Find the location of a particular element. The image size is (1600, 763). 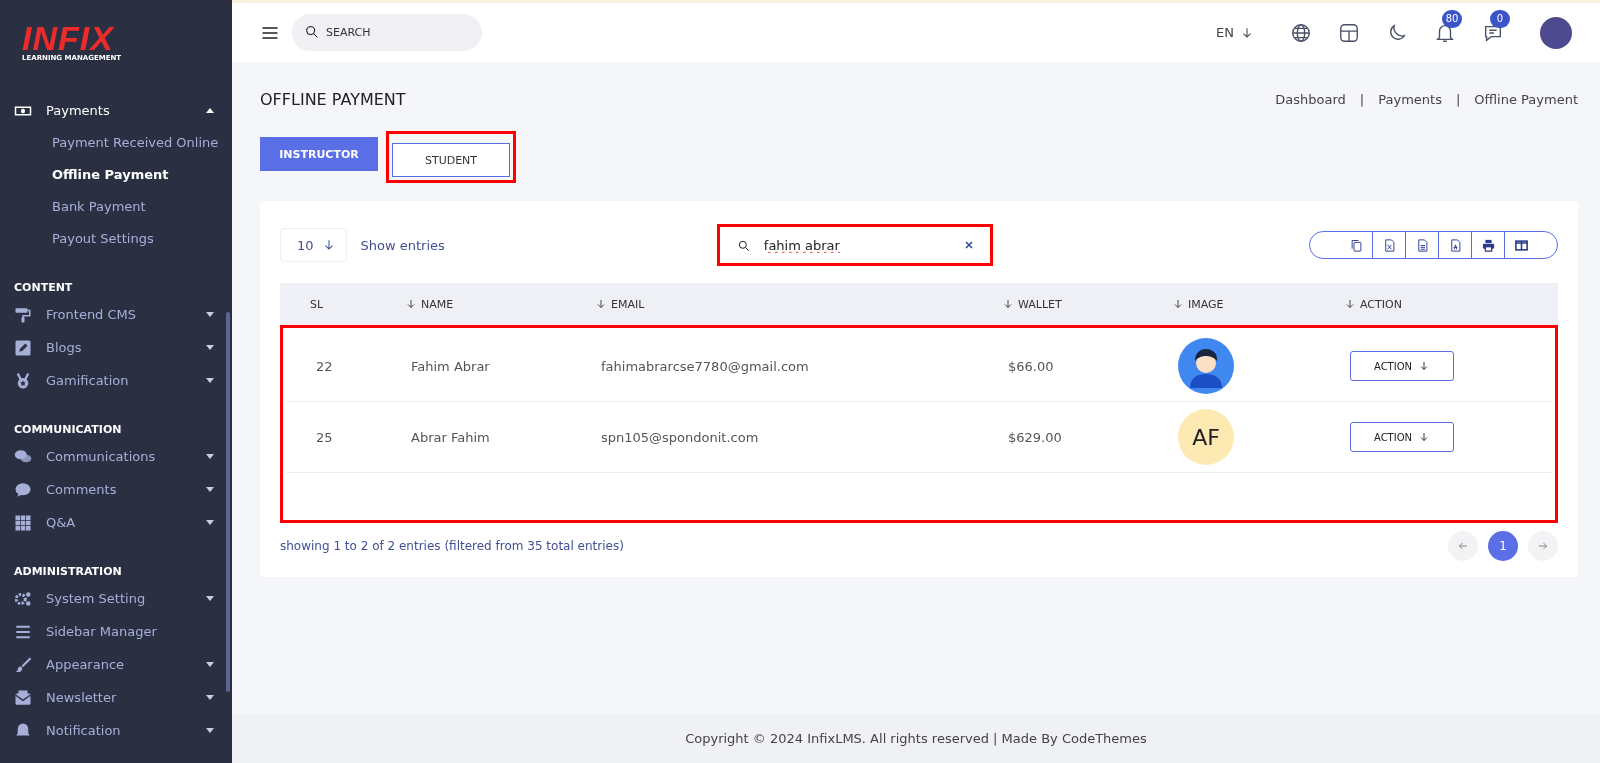

breadcrumb-link: Dashboard is located at coordinates (1310, 99).